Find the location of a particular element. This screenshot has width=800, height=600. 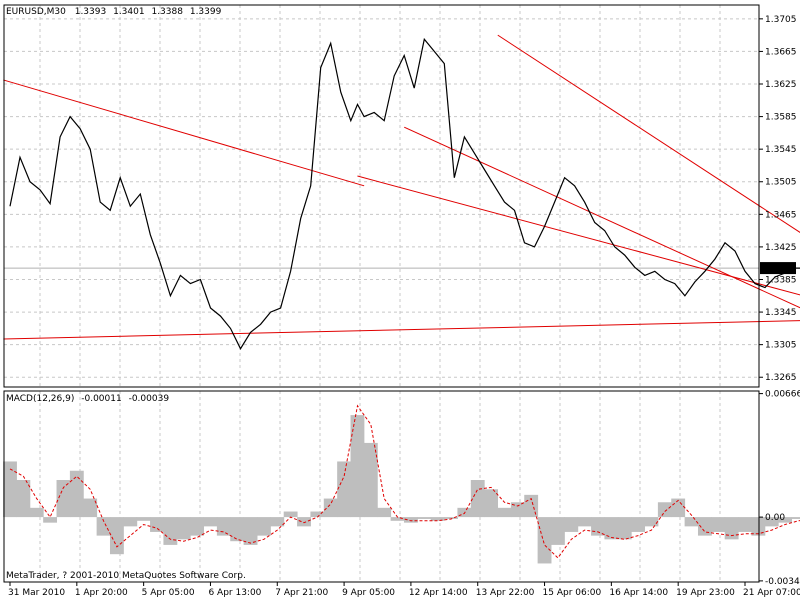

macd-title: MACD(12,26,9) is located at coordinates (40, 399).